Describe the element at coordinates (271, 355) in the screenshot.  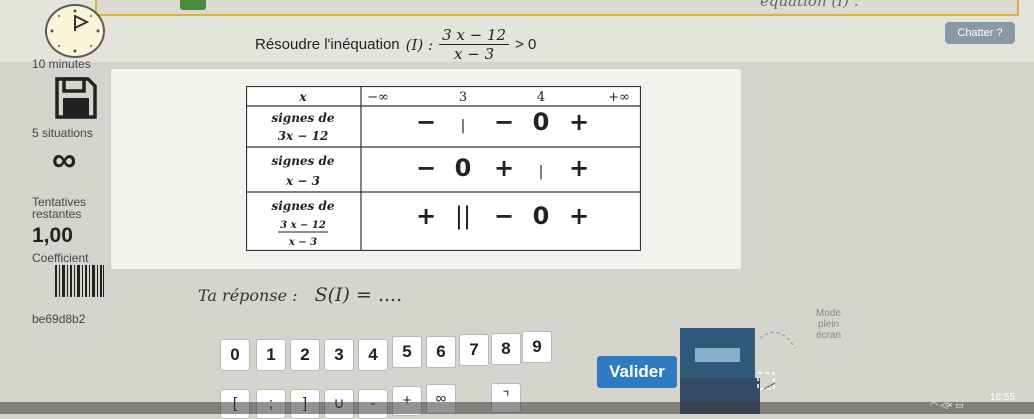
I see `key-1: 1` at that location.